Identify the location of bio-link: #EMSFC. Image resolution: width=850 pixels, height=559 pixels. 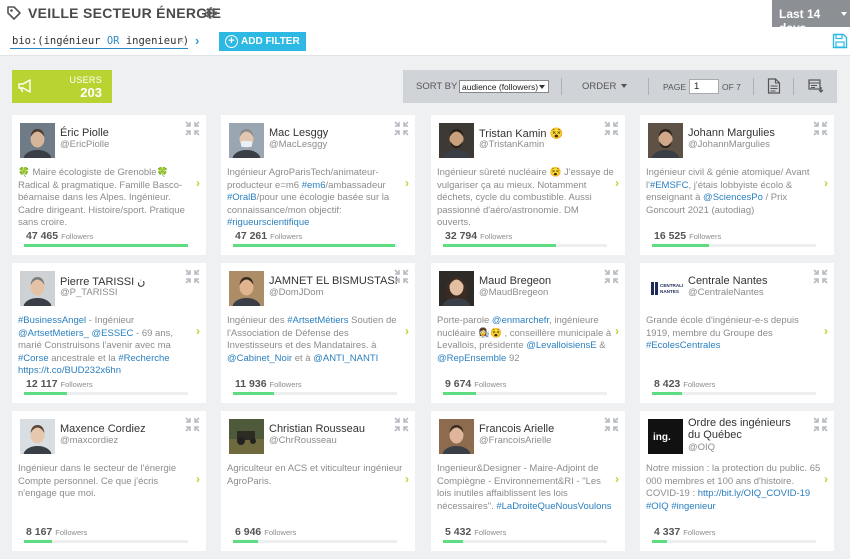
(669, 185).